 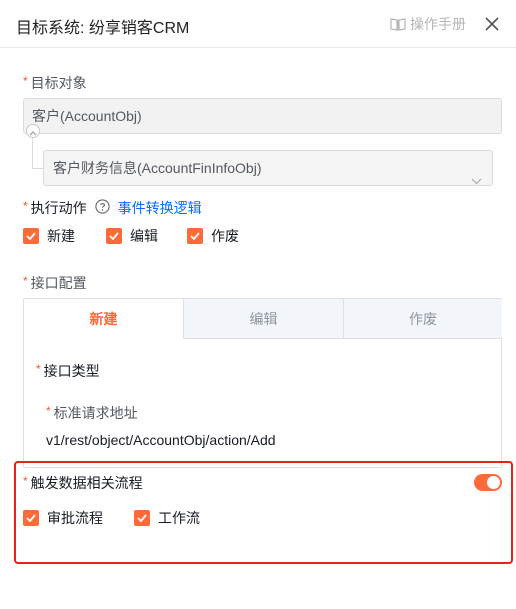 I want to click on interface-label-row: * 接口配置, so click(x=55, y=283).